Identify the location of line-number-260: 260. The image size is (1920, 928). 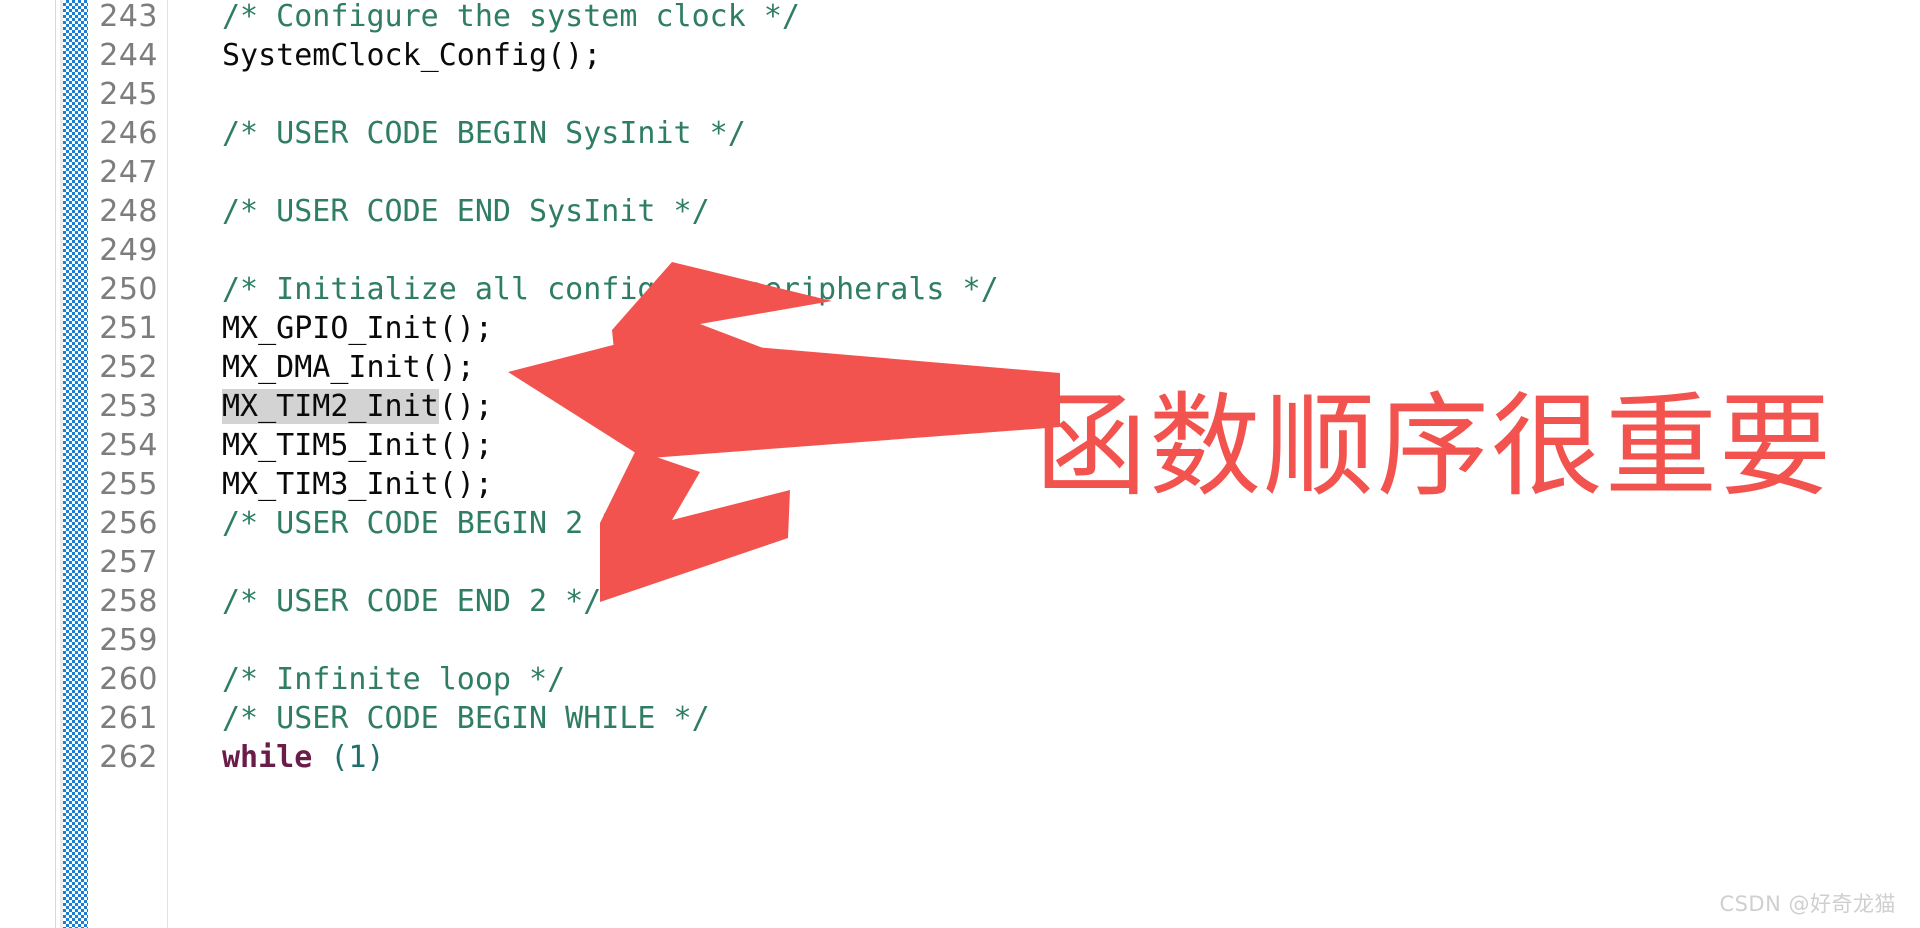
(128, 679).